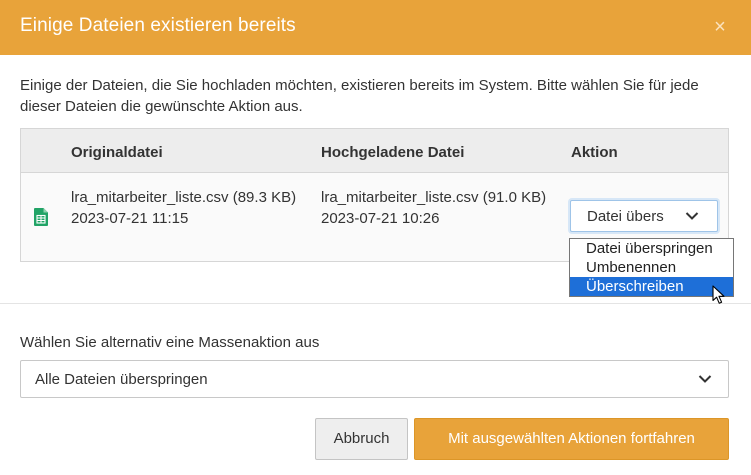 The height and width of the screenshot is (475, 751). What do you see at coordinates (184, 197) in the screenshot?
I see `original-file-name: lra_mitarbeiter_liste.csv (89.3 KB)` at bounding box center [184, 197].